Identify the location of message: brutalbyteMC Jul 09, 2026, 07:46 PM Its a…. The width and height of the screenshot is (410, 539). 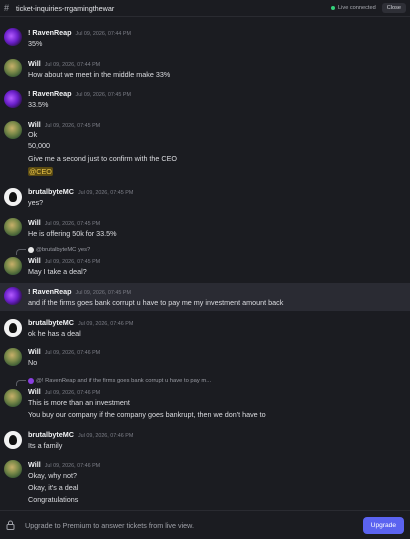
(205, 440).